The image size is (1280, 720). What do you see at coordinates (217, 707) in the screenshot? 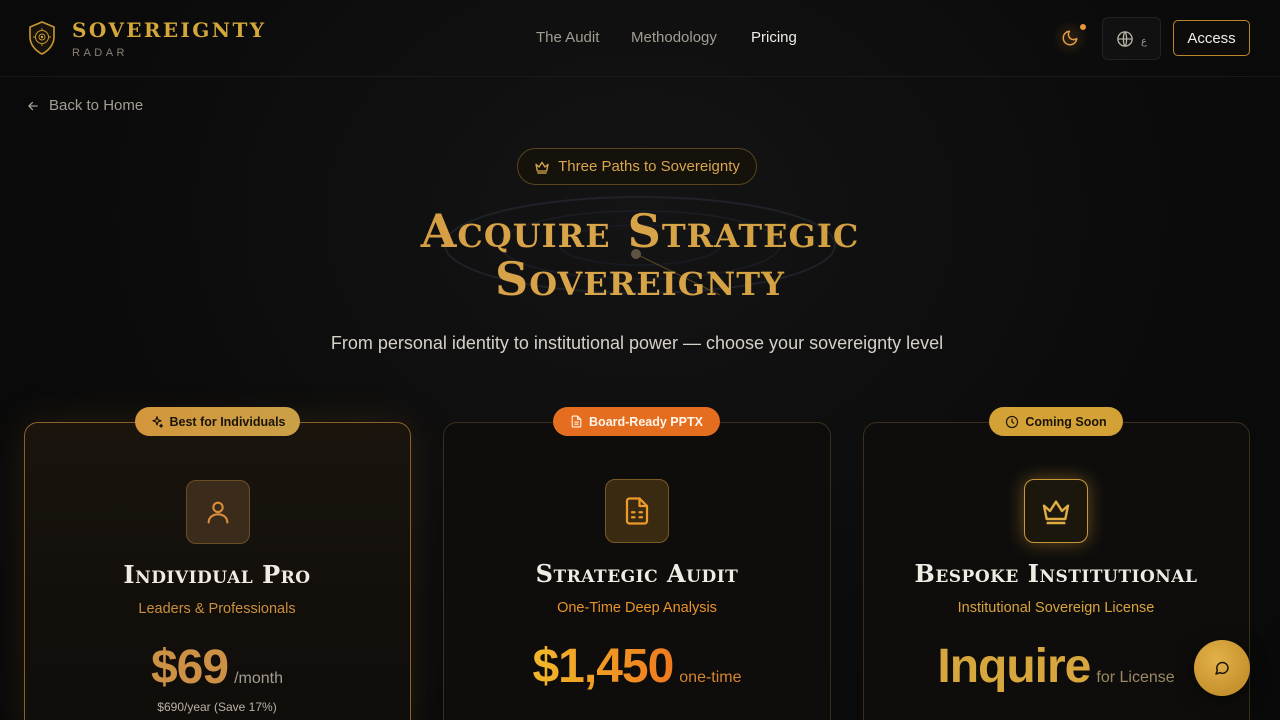
I see `price-note: $690/year (Save 17%)` at bounding box center [217, 707].